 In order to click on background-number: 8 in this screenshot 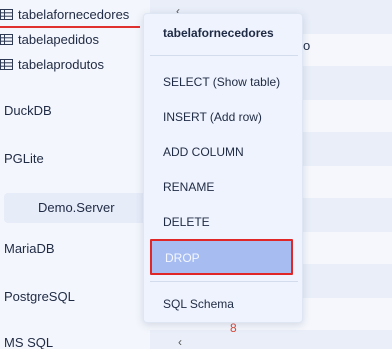, I will do `click(233, 328)`.